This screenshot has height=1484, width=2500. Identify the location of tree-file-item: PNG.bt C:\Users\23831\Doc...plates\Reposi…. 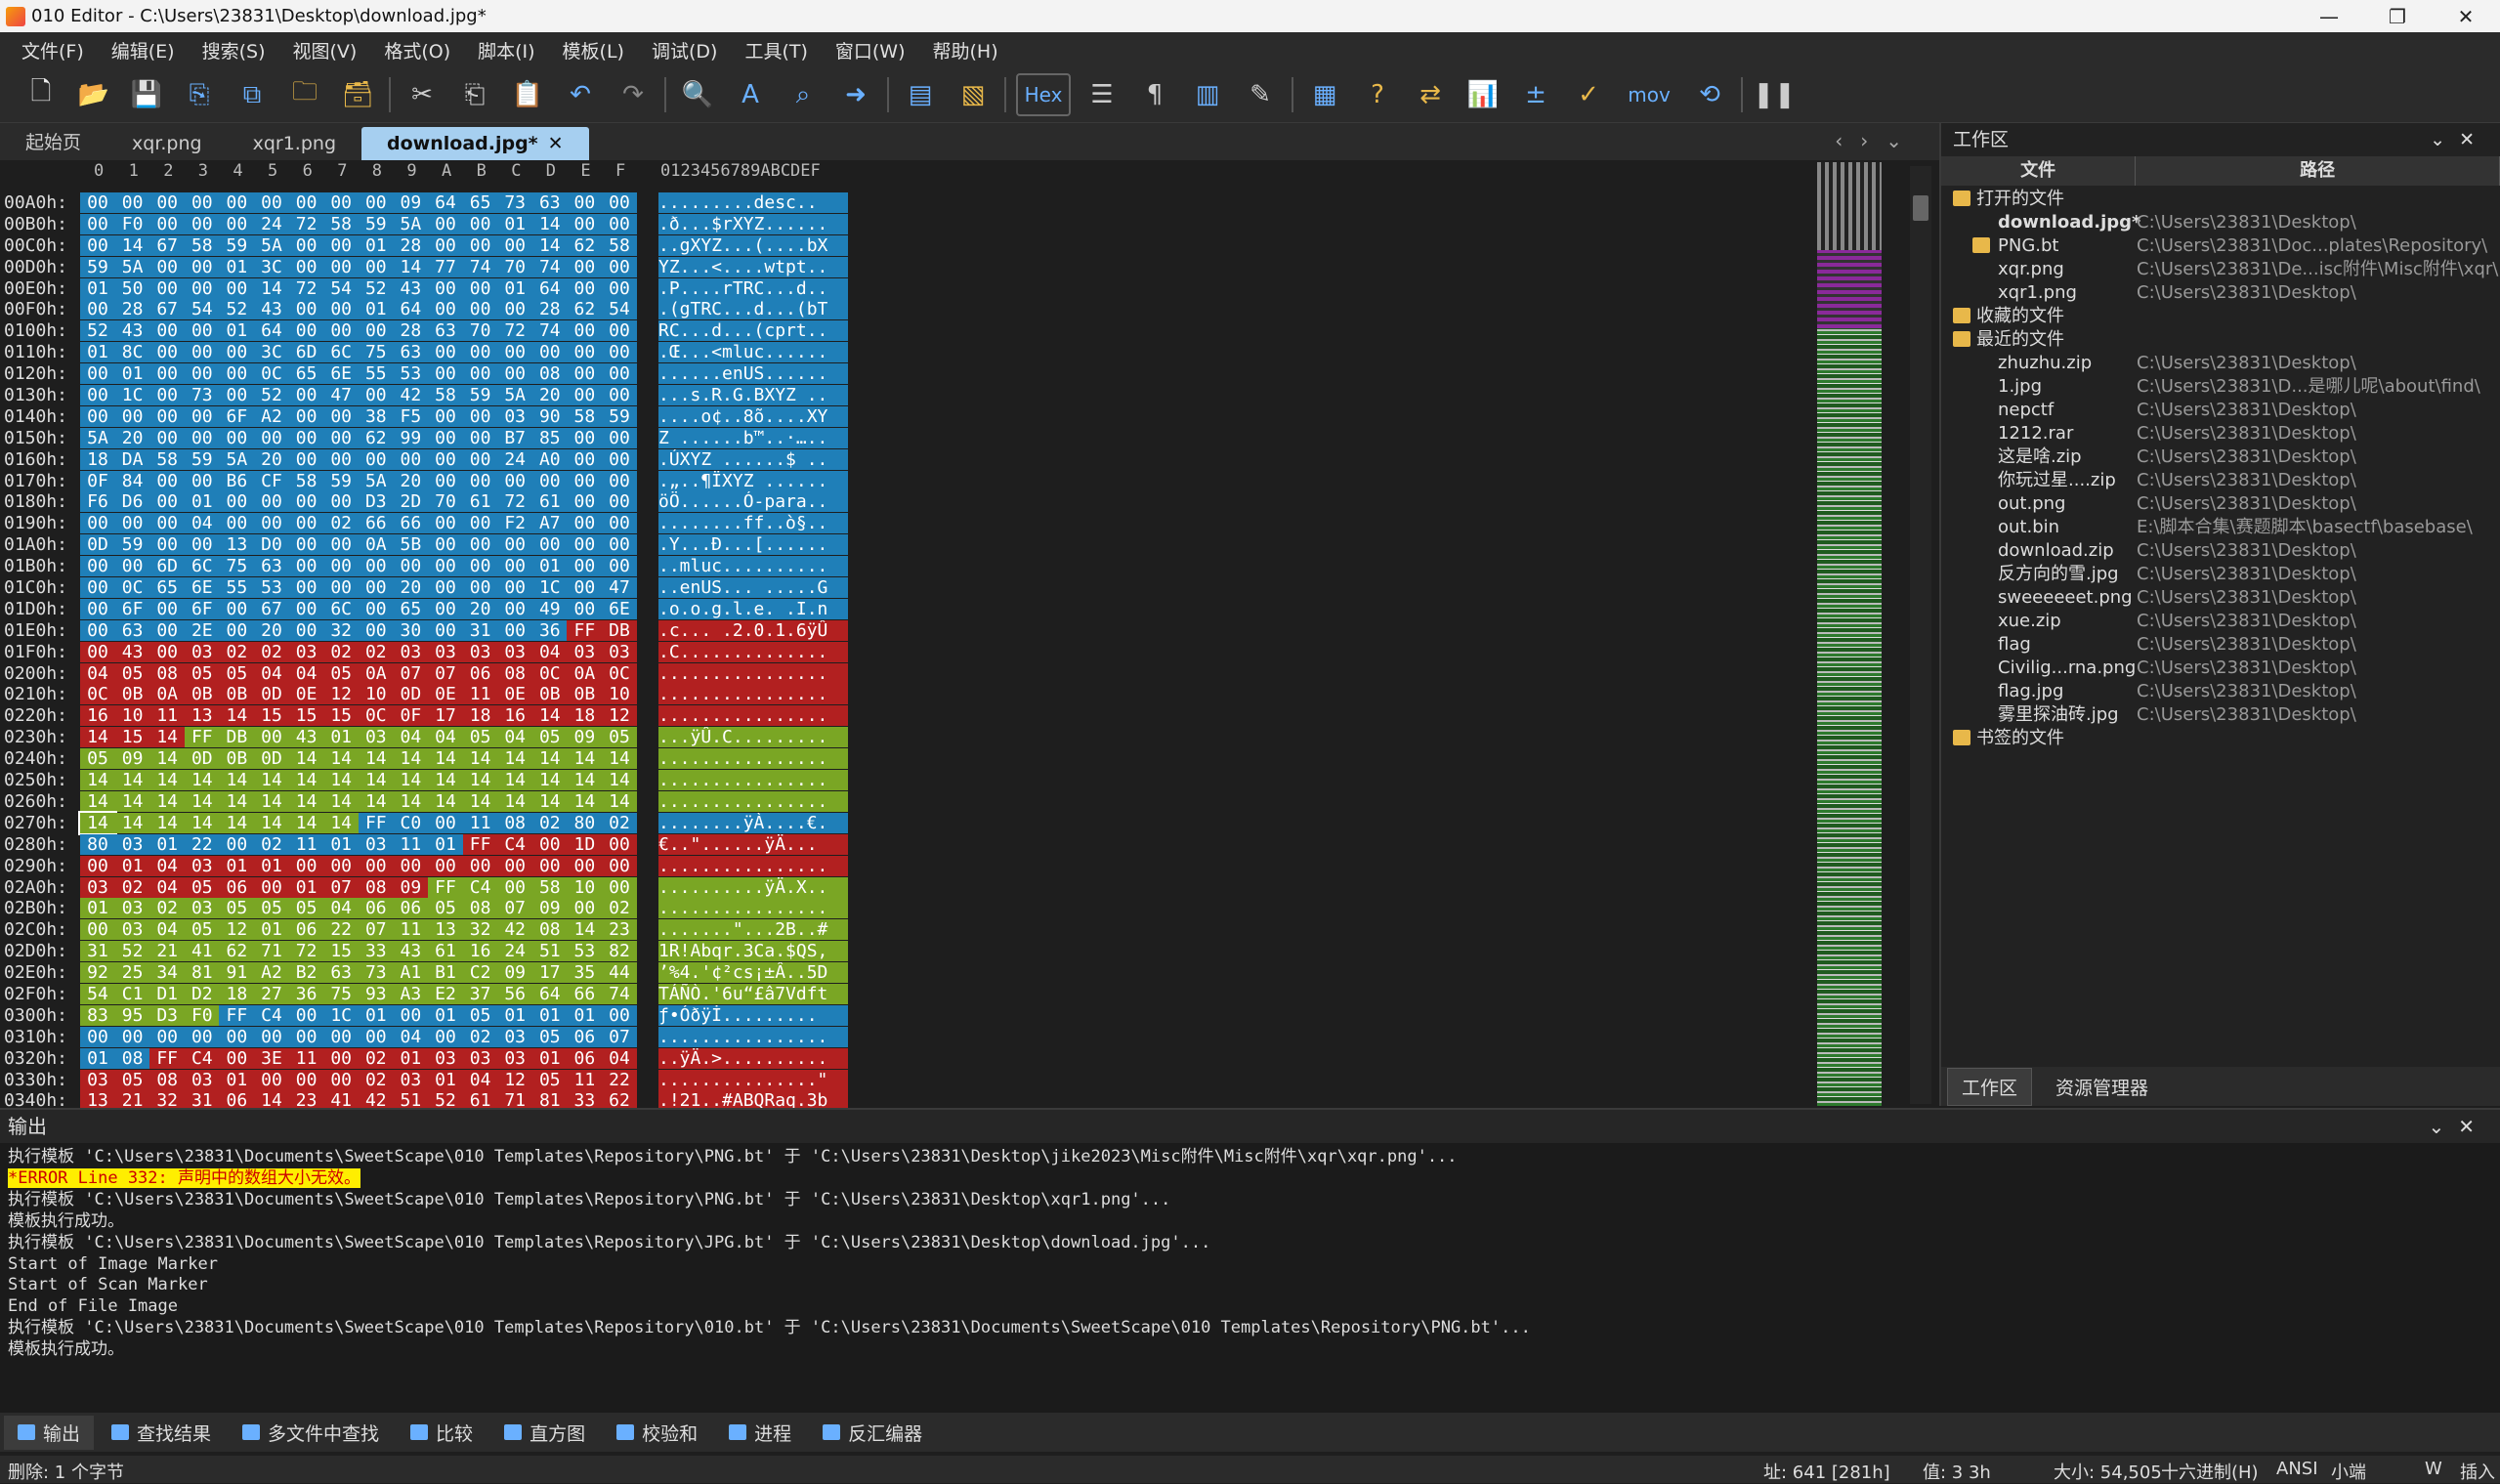
(2220, 246).